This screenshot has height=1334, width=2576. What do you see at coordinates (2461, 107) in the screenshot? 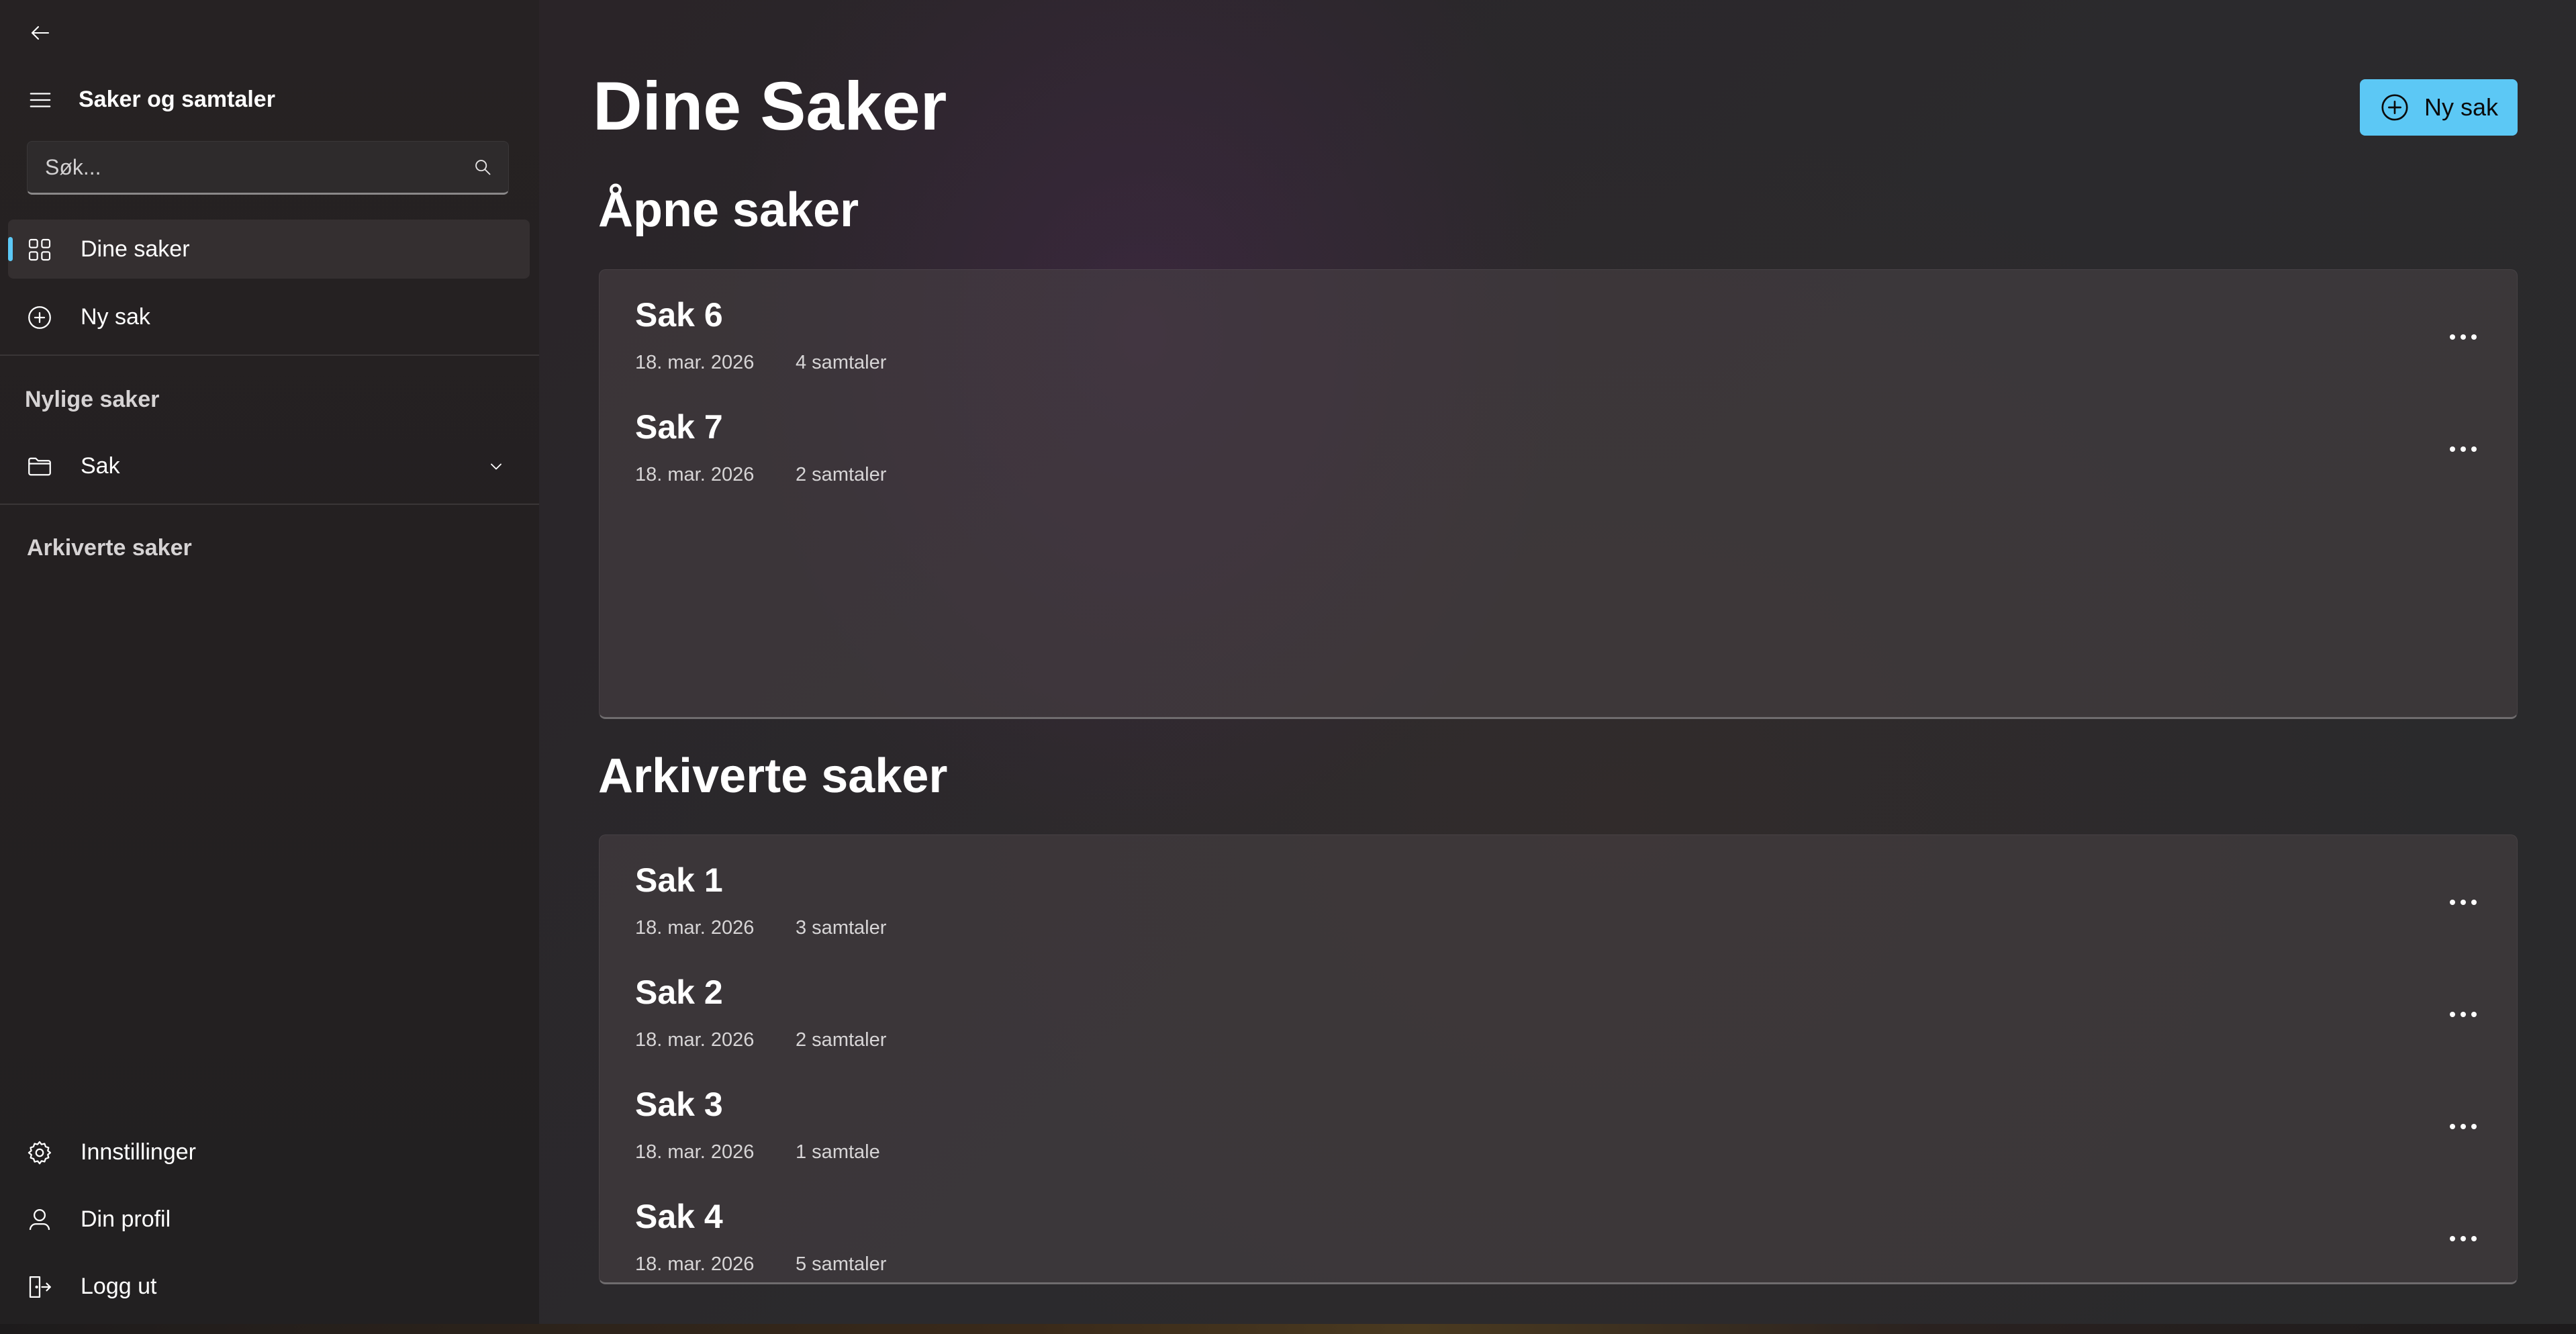
I see `new-case-button-label: Ny sak` at bounding box center [2461, 107].